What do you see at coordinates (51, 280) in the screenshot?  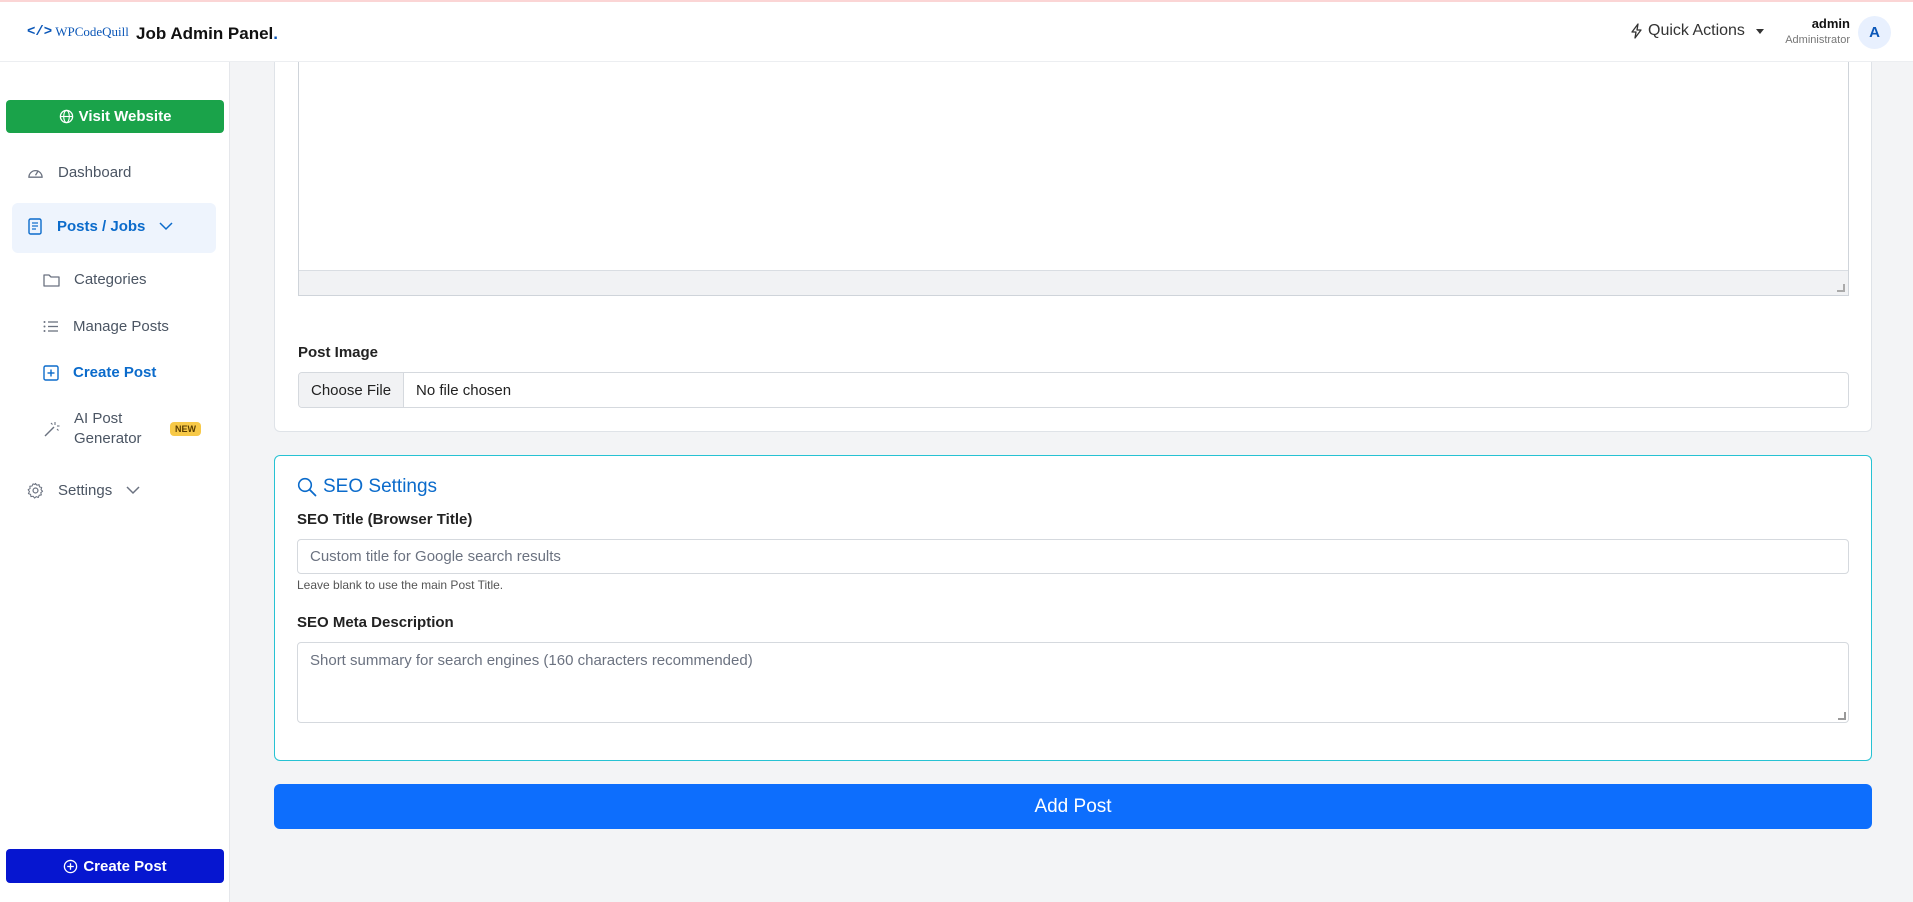 I see `folder-icon` at bounding box center [51, 280].